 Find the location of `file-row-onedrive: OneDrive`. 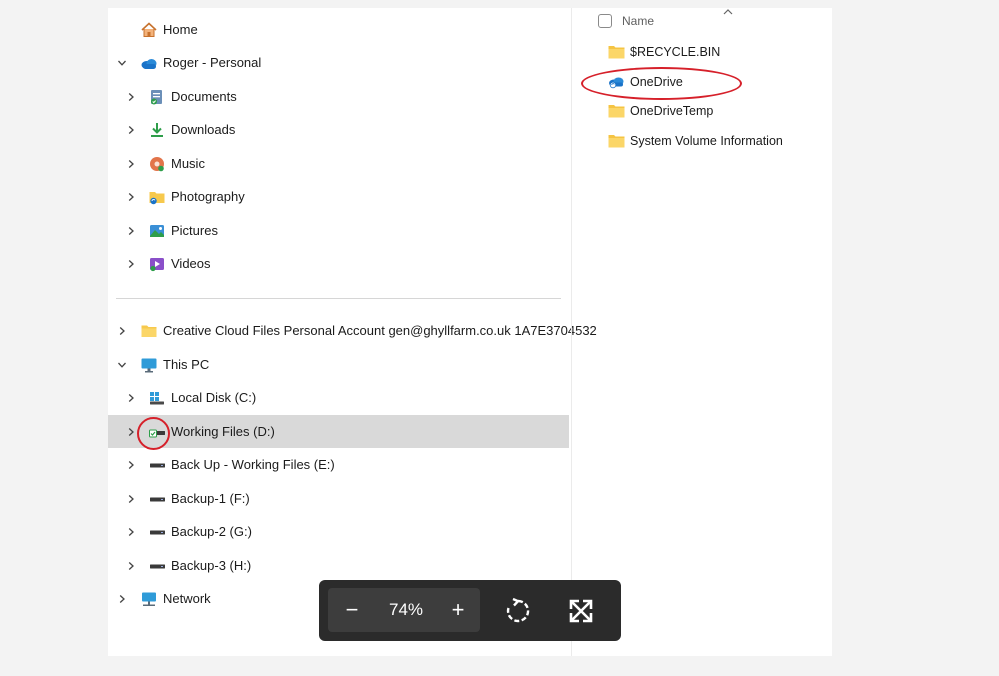

file-row-onedrive: OneDrive is located at coordinates (645, 82).